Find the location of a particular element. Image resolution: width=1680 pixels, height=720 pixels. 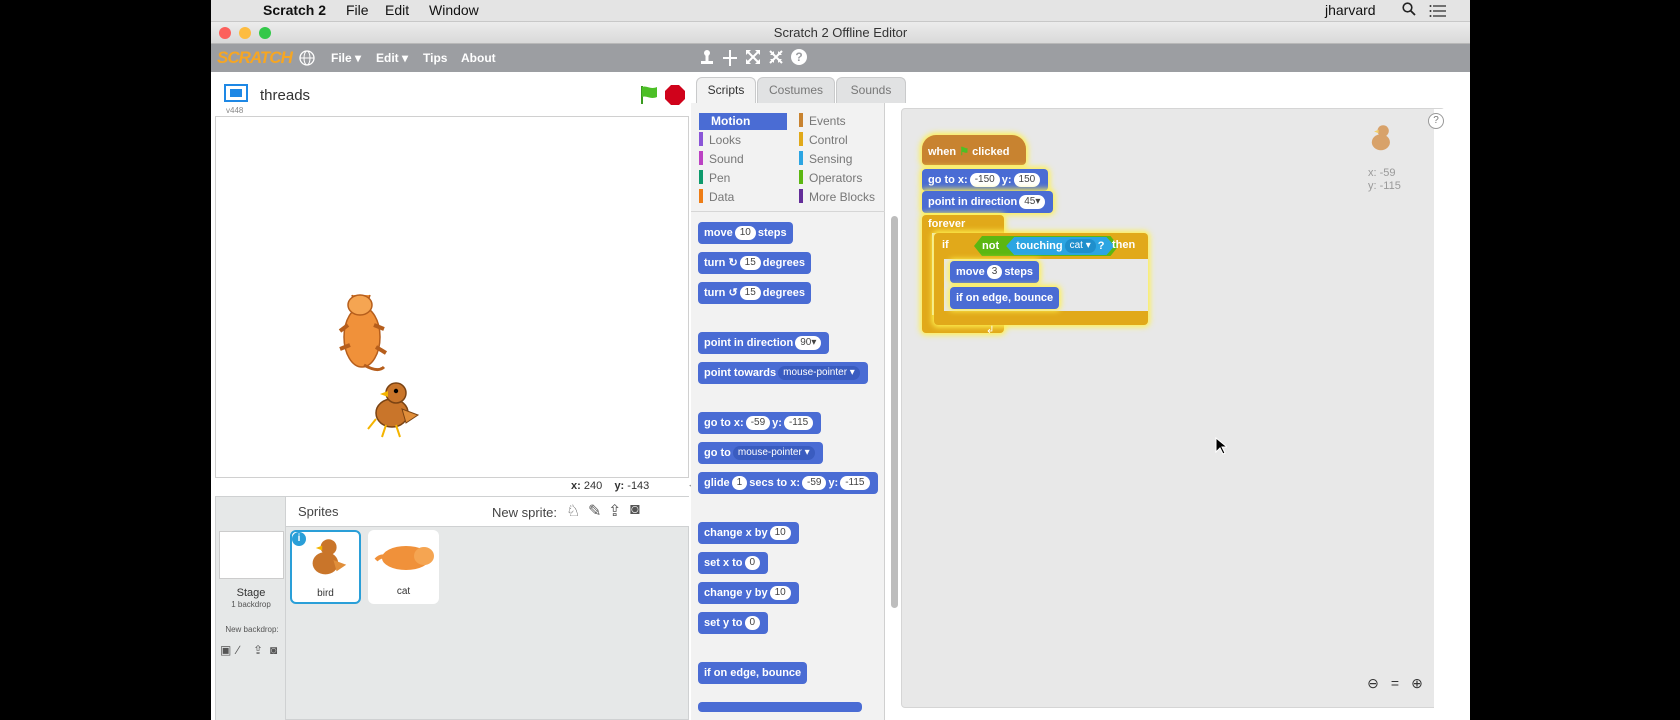

mac-menubar: Scratch 2 File Edit Window jharvard is located at coordinates (840, 11).